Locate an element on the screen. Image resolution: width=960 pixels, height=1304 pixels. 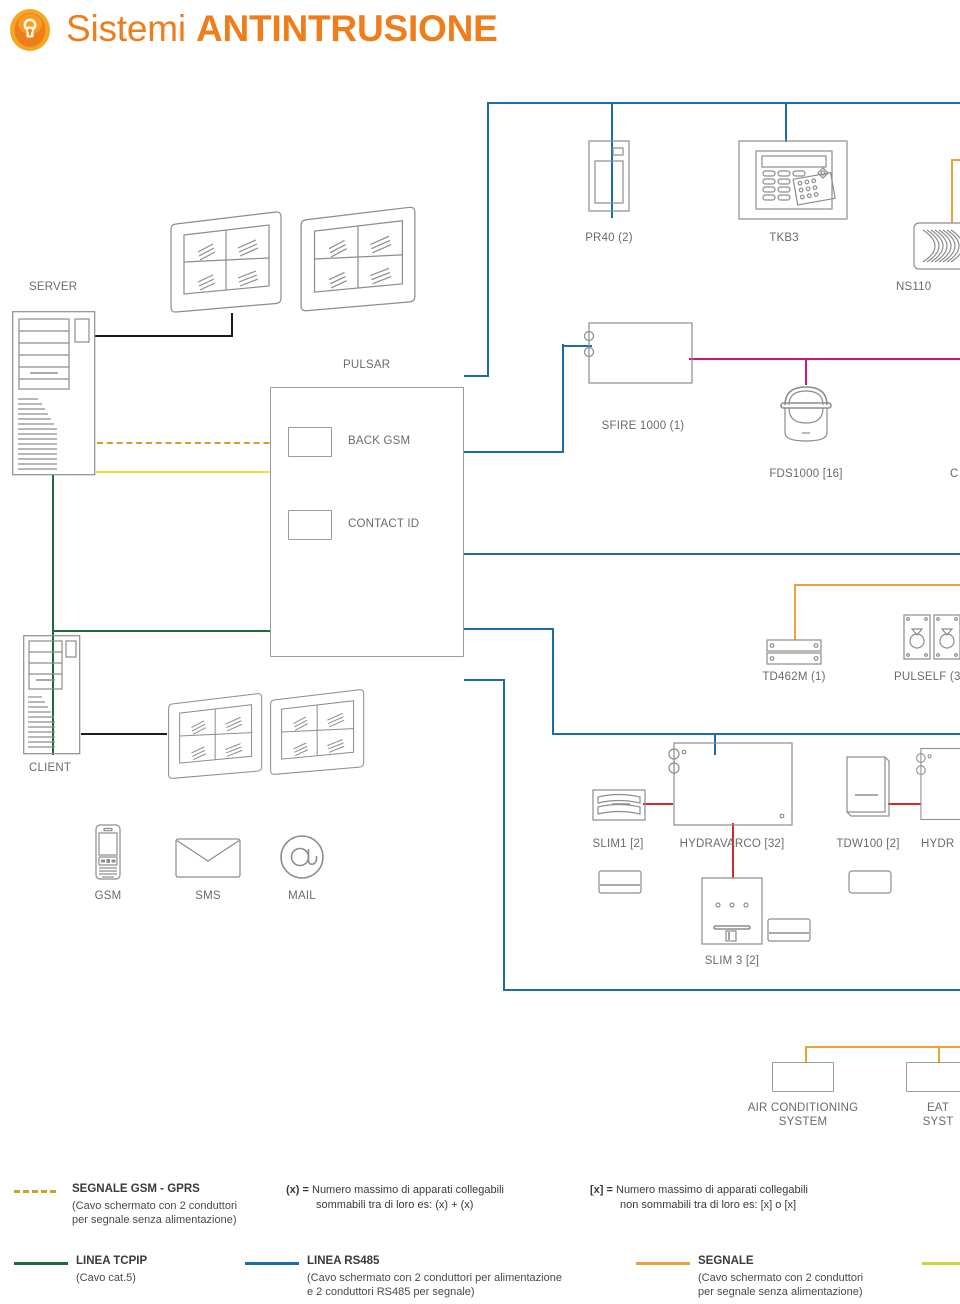
pir-triple-icon is located at coordinates (931, 637).